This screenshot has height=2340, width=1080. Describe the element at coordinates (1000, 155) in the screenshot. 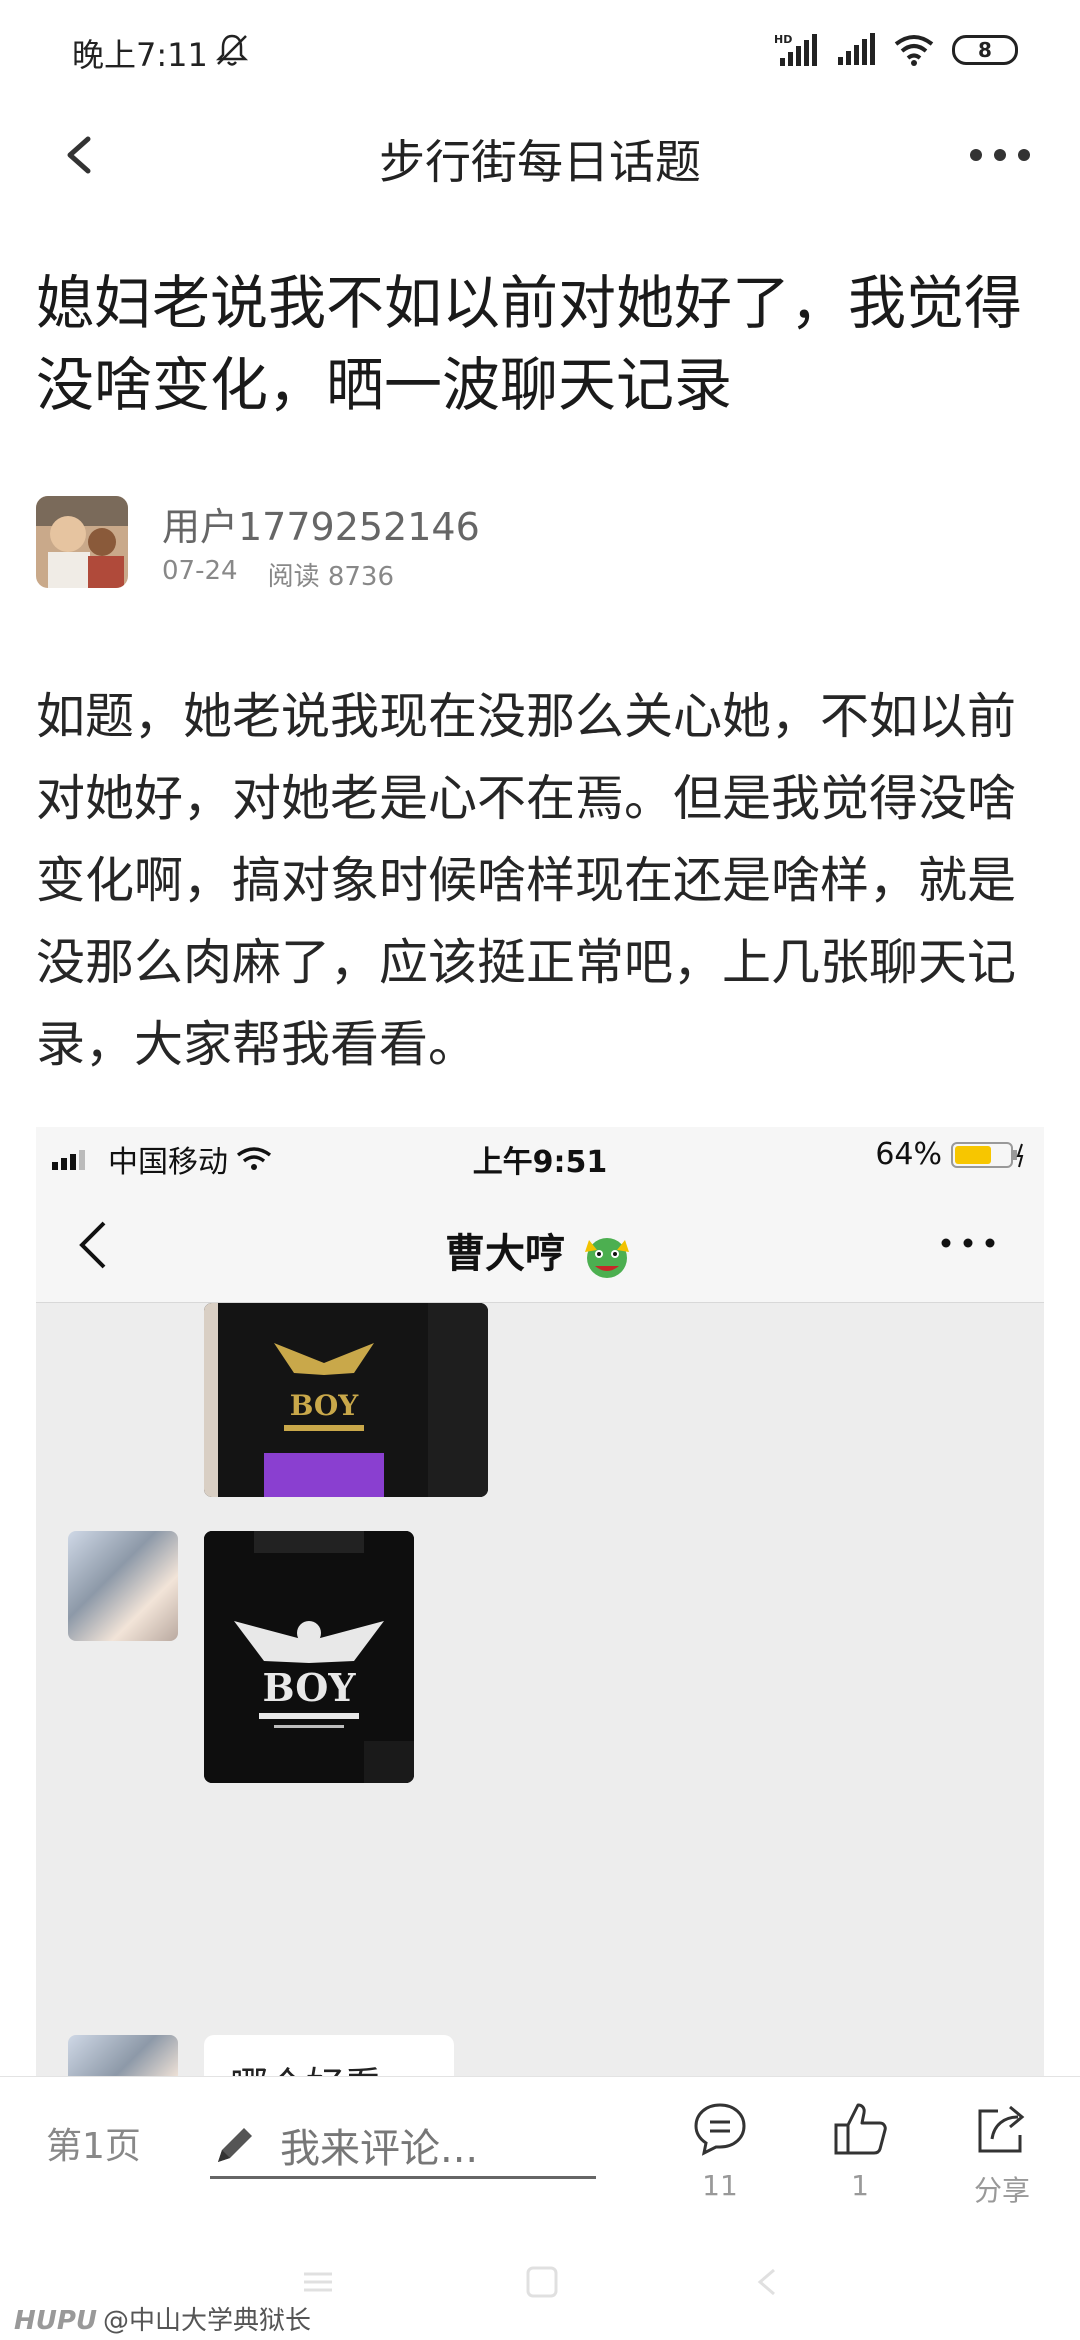

I see `more-options-icon` at that location.